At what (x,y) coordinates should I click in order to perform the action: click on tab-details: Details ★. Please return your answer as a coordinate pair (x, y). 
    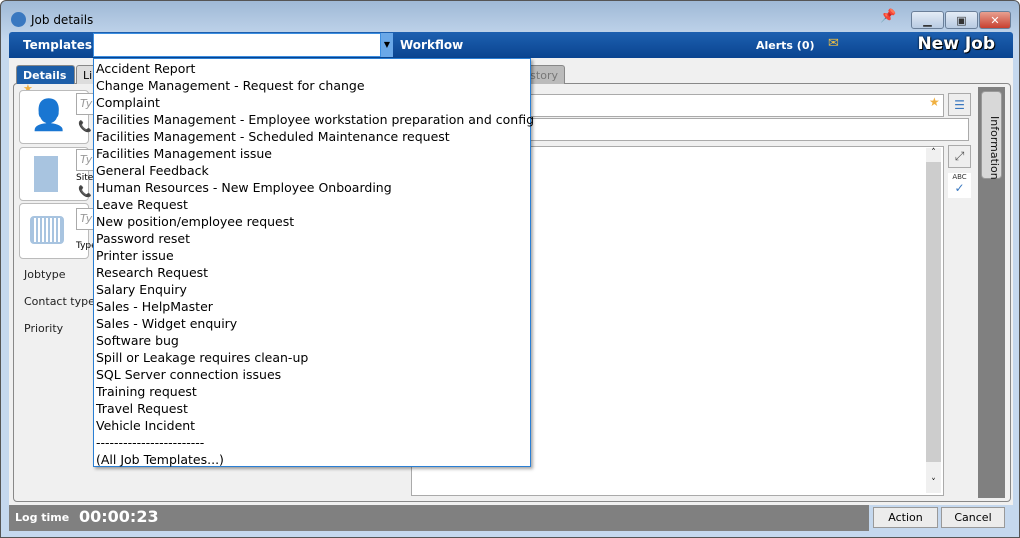
    Looking at the image, I should click on (45, 80).